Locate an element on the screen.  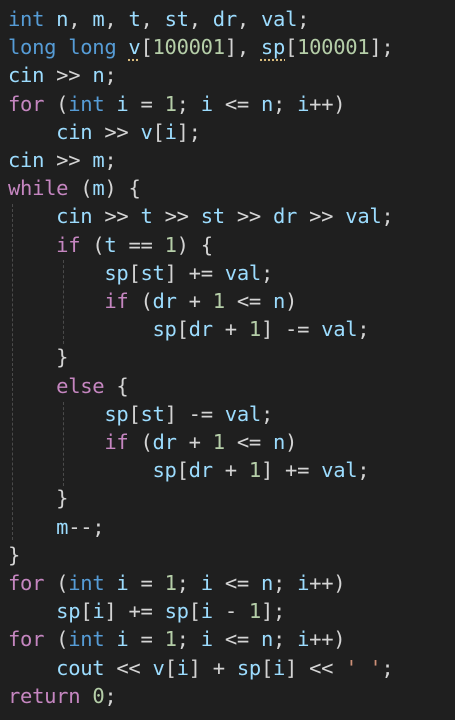
code-token: ] -= is located at coordinates (291, 329).